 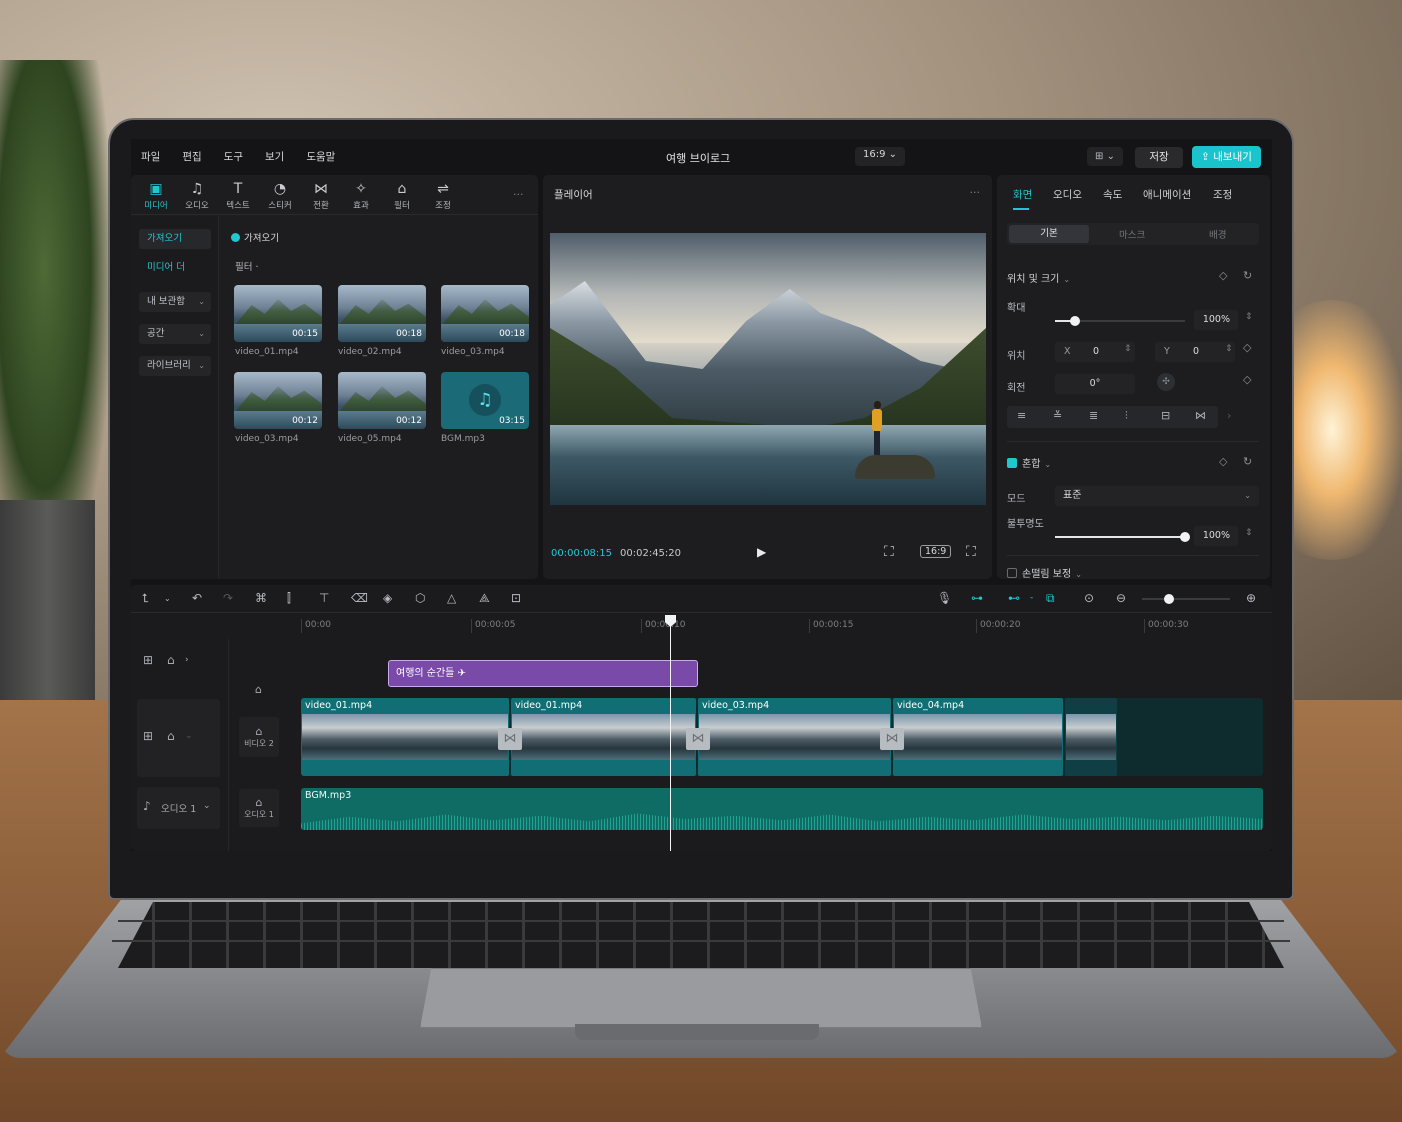 What do you see at coordinates (978, 737) in the screenshot?
I see `video-clip: video_04.mp4` at bounding box center [978, 737].